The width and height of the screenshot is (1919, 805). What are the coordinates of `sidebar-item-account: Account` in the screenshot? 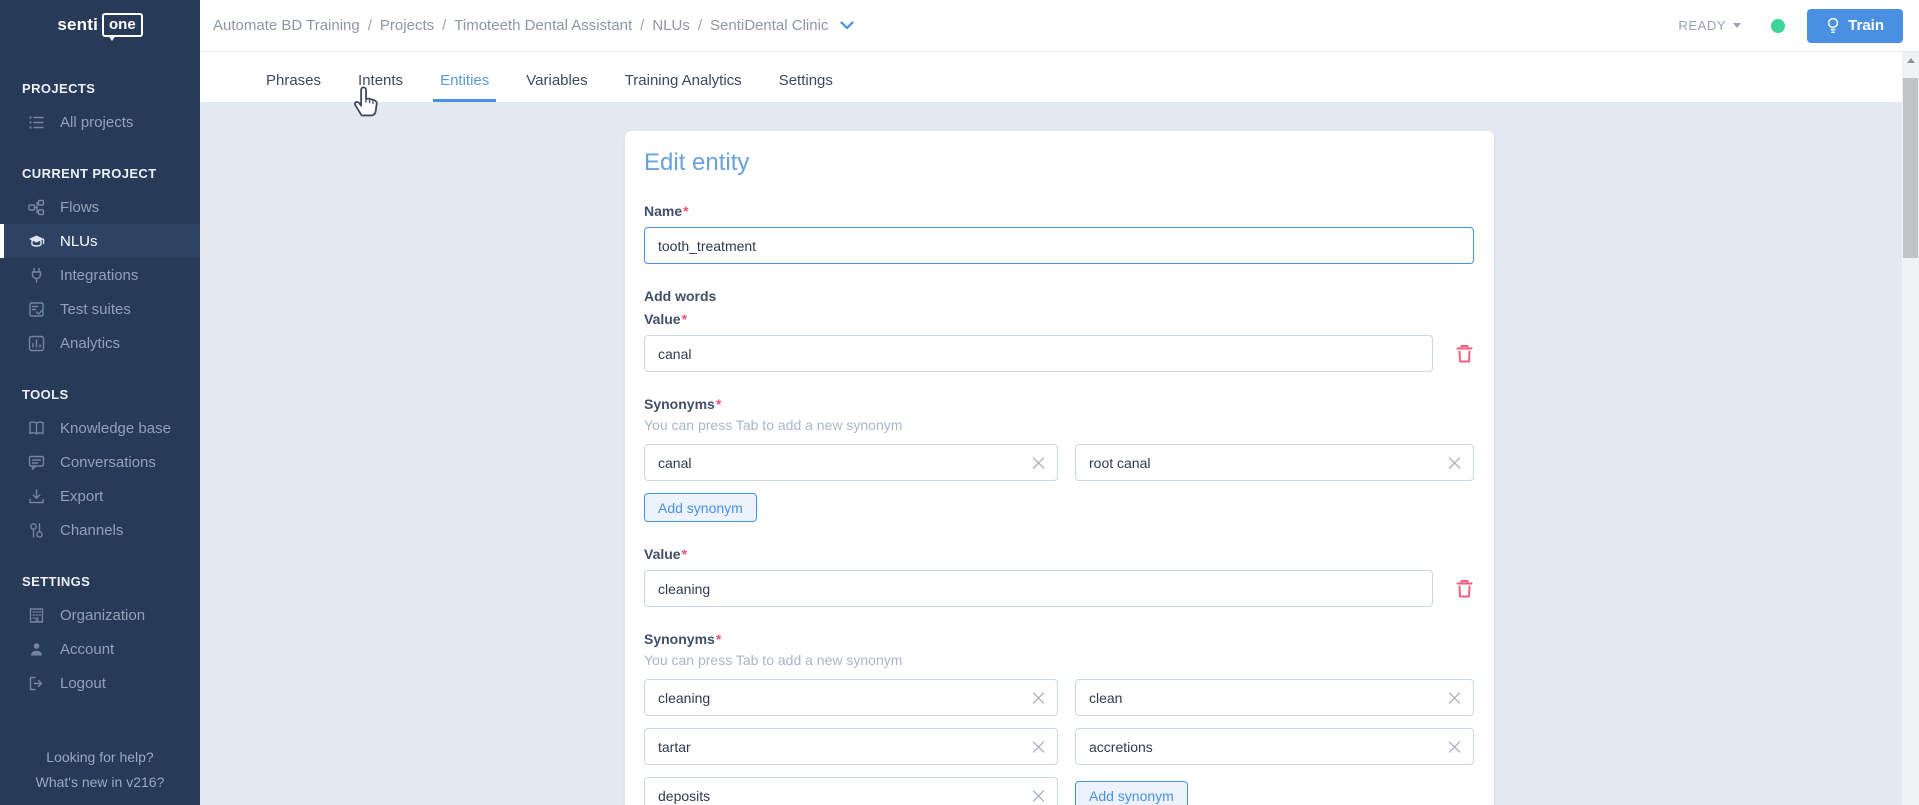 It's located at (100, 649).